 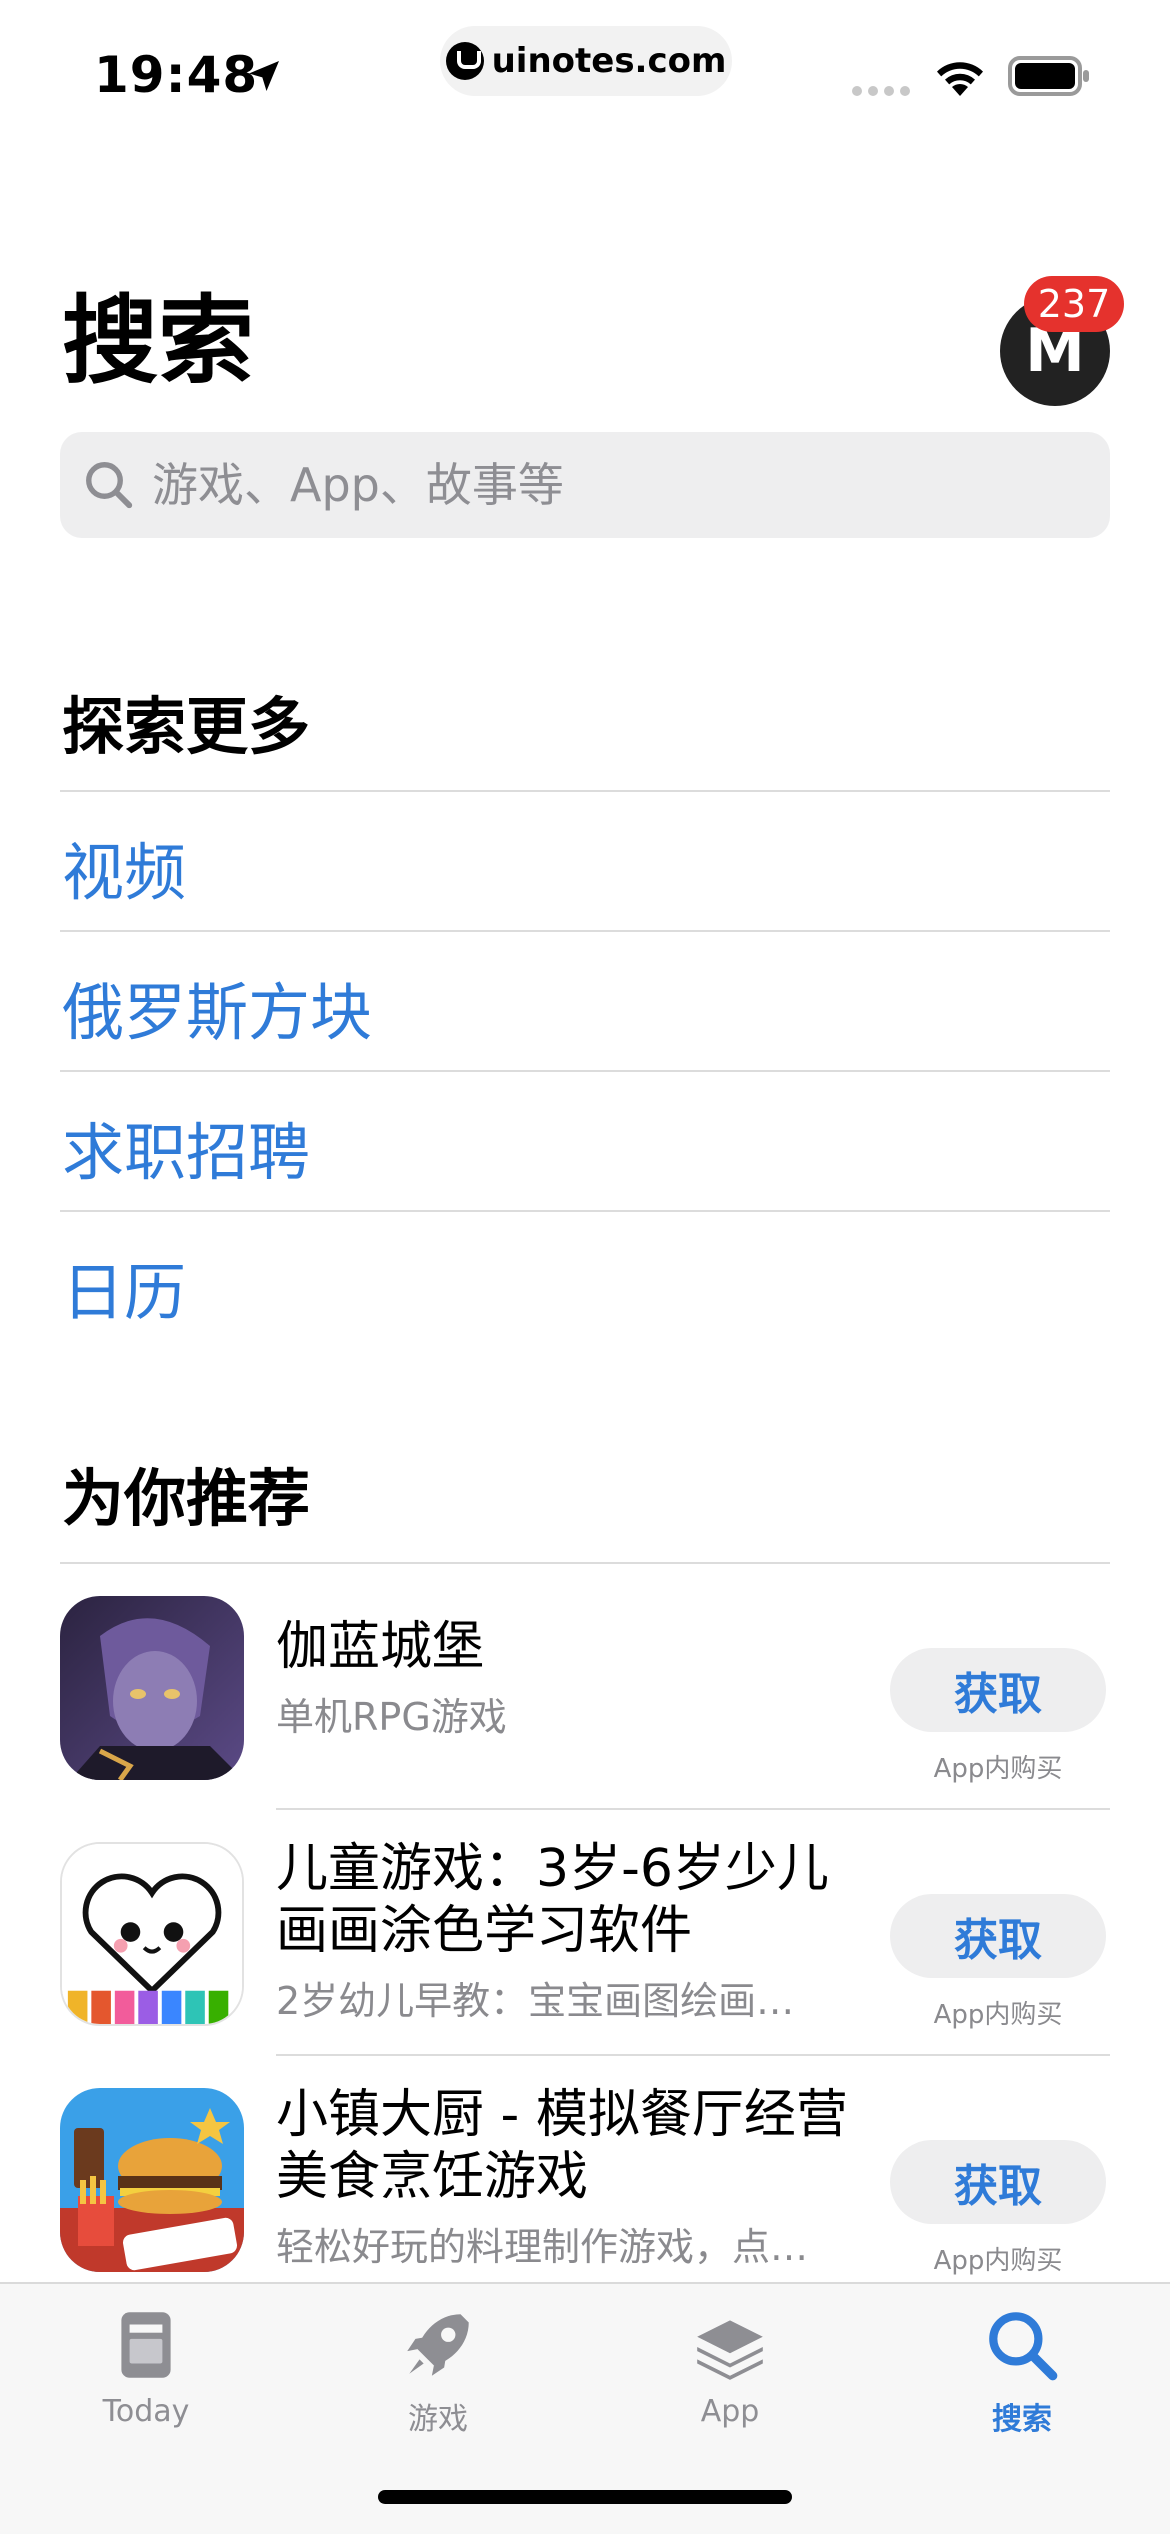 What do you see at coordinates (1048, 76) in the screenshot?
I see `battery-icon` at bounding box center [1048, 76].